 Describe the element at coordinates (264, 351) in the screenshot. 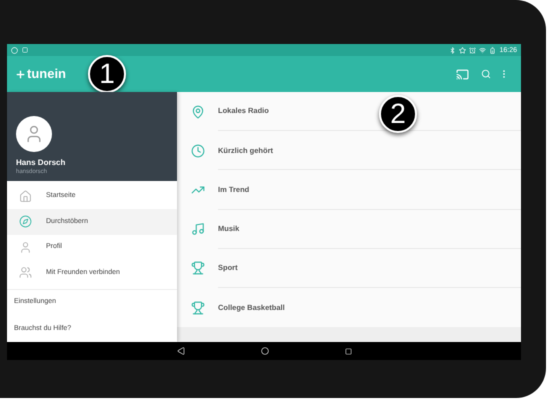

I see `home-icon` at that location.